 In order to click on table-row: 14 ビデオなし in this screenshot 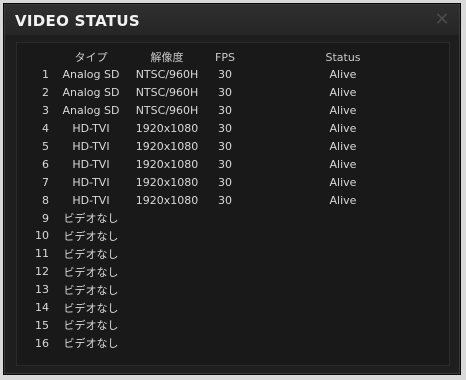, I will do `click(230, 308)`.